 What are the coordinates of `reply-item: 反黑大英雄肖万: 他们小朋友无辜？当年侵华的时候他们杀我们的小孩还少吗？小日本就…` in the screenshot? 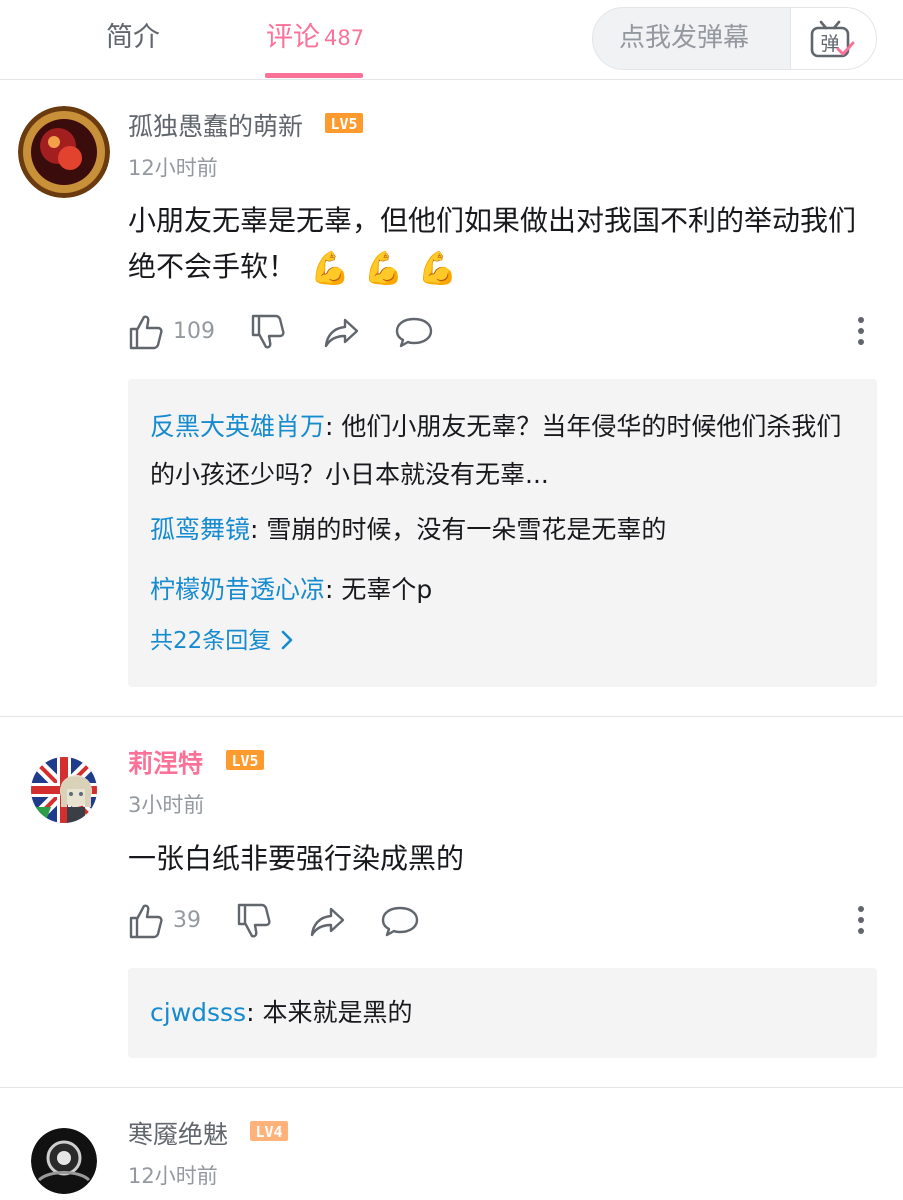 It's located at (500, 451).